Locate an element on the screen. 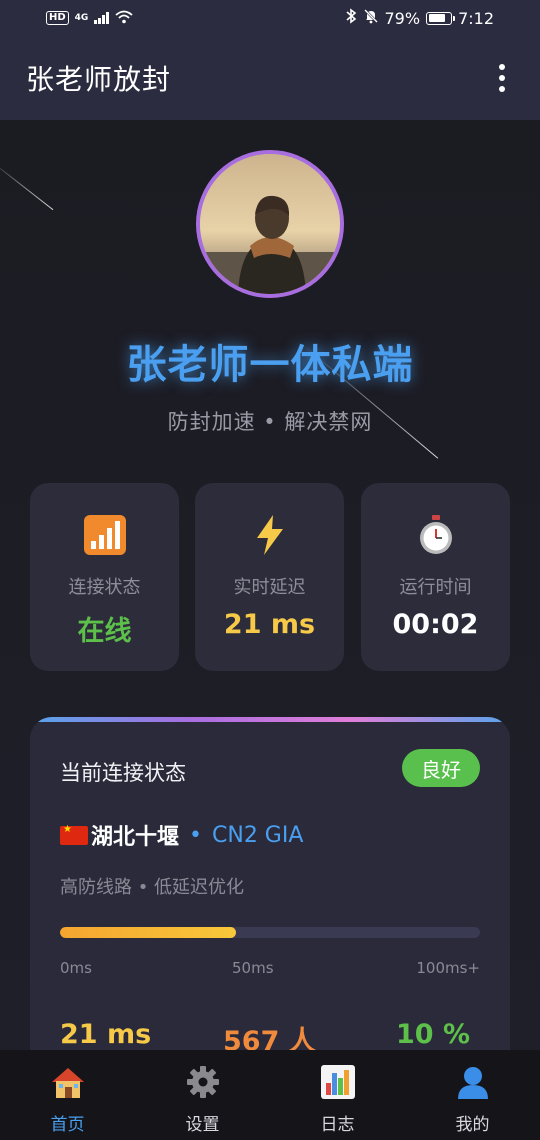  card-accent-bar is located at coordinates (270, 719).